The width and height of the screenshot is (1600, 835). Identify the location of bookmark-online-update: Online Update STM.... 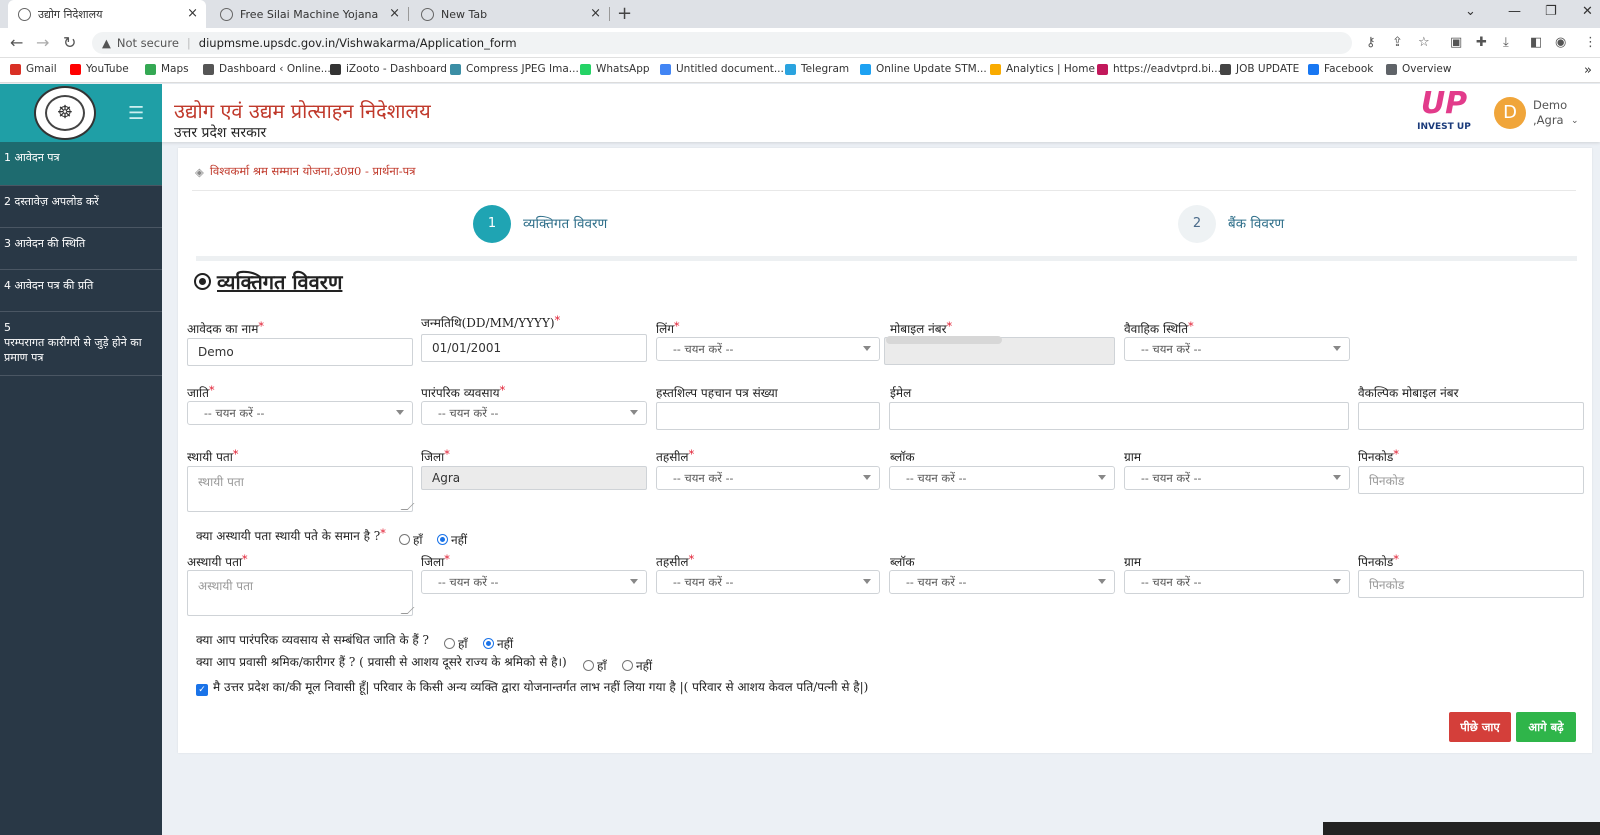
(923, 69).